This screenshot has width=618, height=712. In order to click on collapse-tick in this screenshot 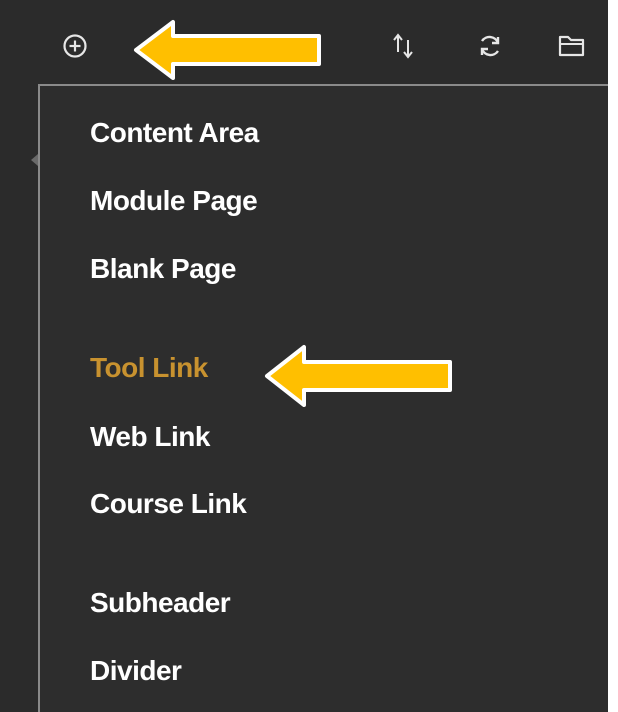, I will do `click(34, 160)`.